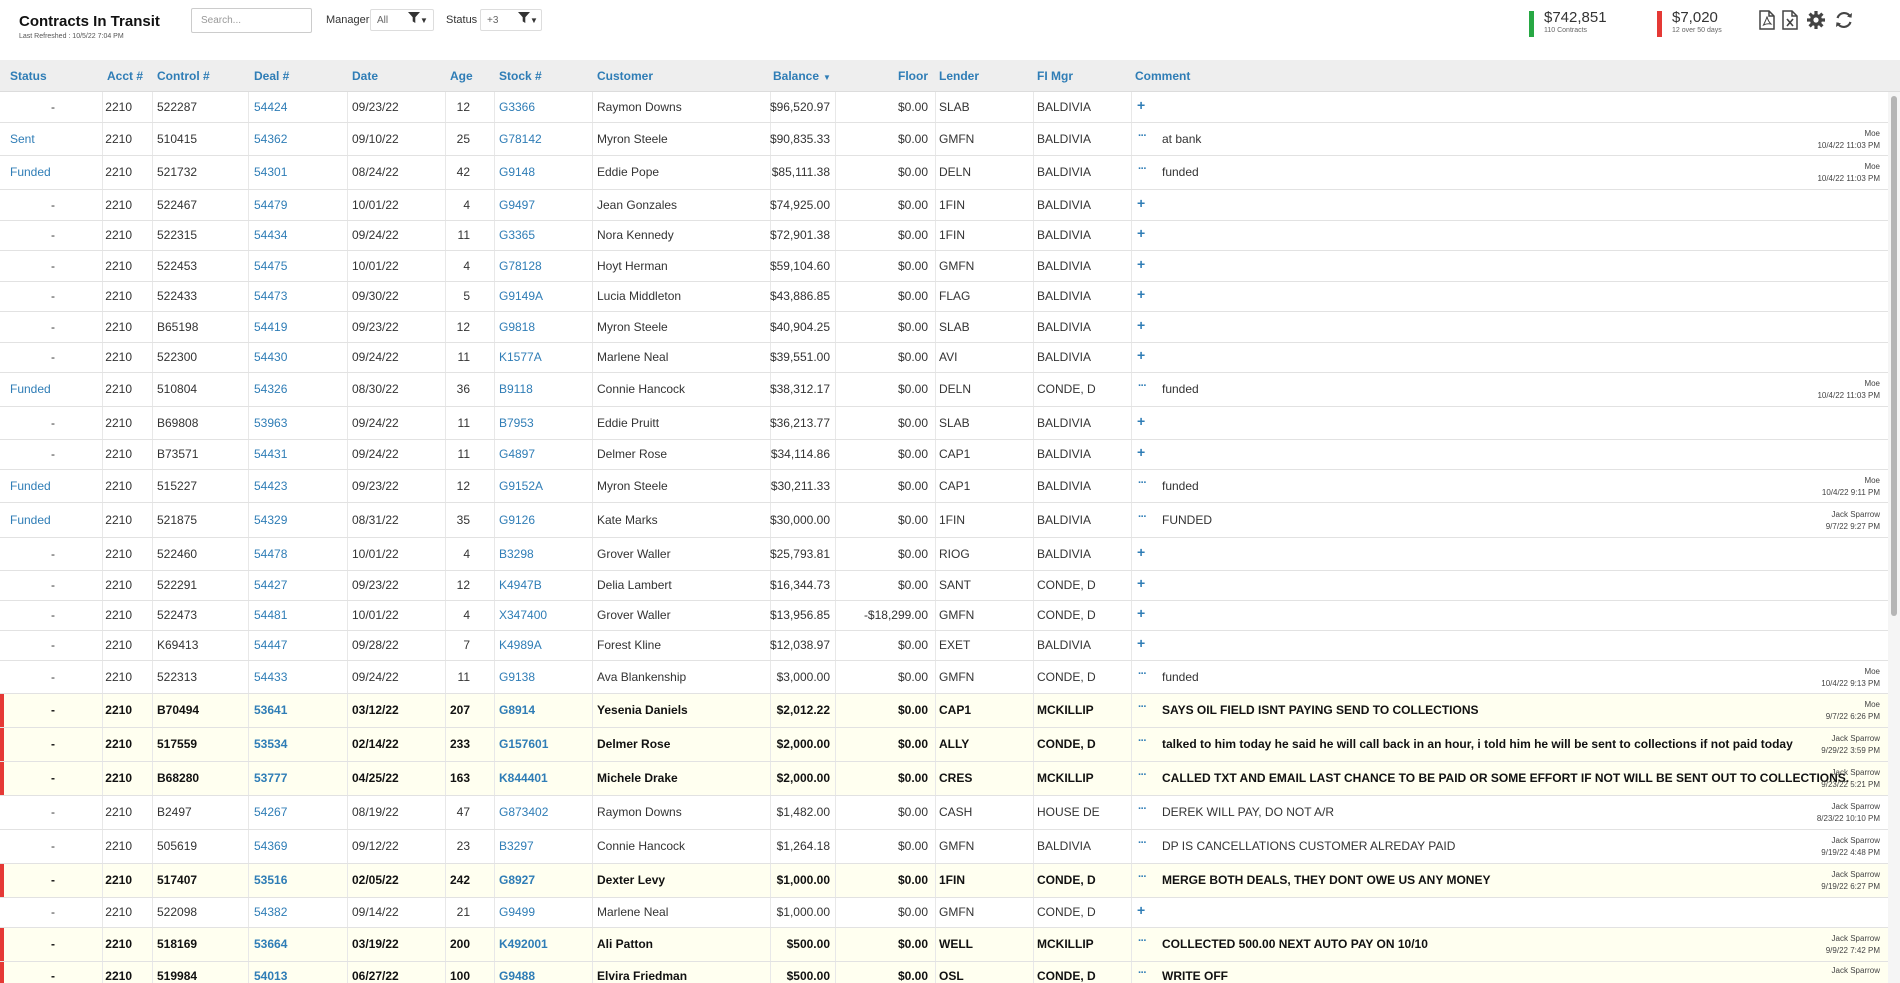  What do you see at coordinates (516, 846) in the screenshot?
I see `stock-link: B3297` at bounding box center [516, 846].